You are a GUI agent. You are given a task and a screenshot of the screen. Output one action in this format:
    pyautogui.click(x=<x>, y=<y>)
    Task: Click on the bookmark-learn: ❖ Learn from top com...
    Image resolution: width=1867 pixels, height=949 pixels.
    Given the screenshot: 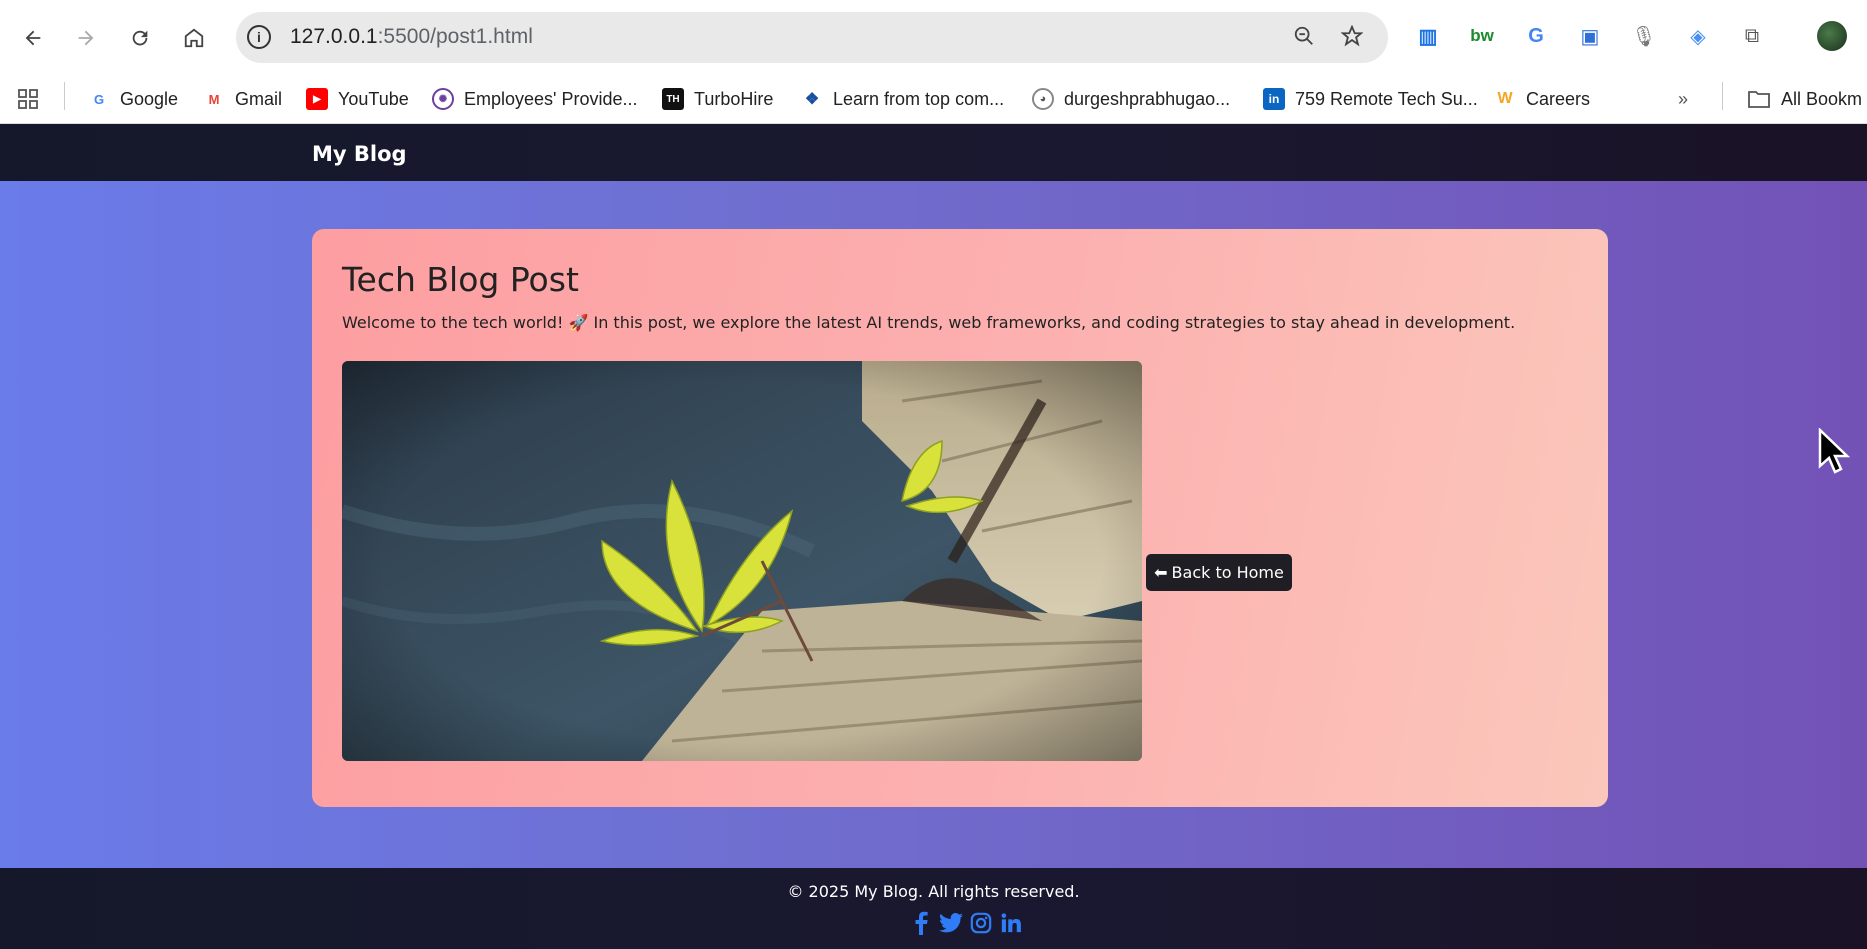 What is the action you would take?
    pyautogui.click(x=902, y=99)
    